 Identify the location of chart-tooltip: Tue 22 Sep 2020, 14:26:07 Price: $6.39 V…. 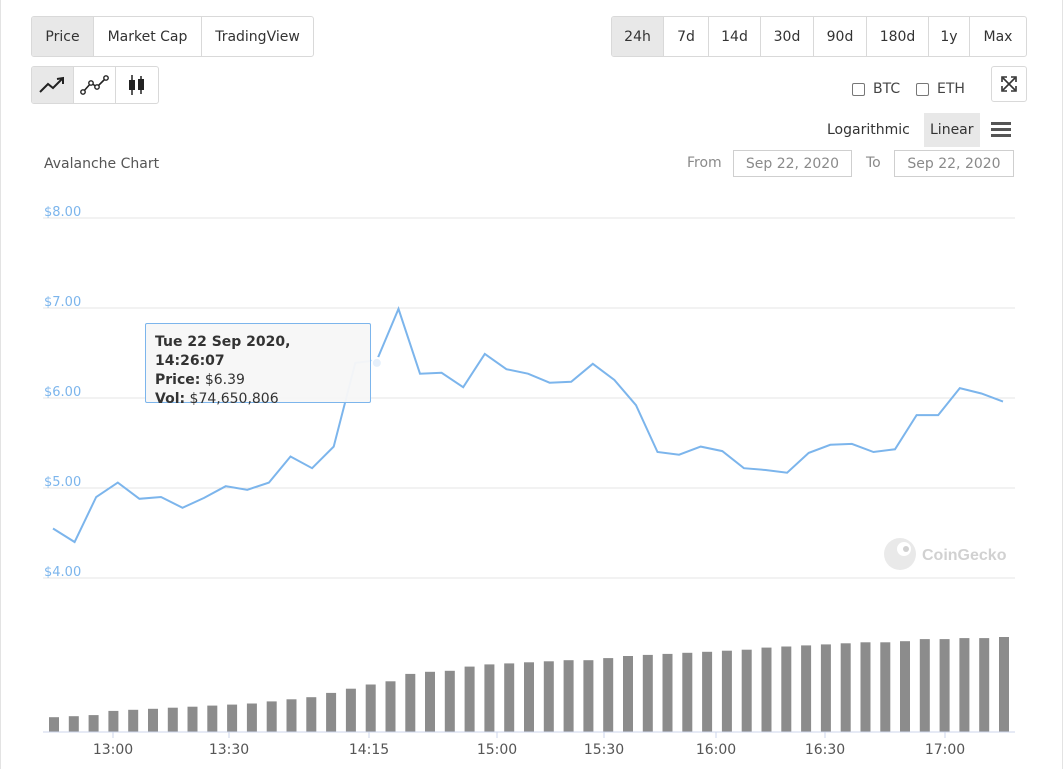
(258, 365).